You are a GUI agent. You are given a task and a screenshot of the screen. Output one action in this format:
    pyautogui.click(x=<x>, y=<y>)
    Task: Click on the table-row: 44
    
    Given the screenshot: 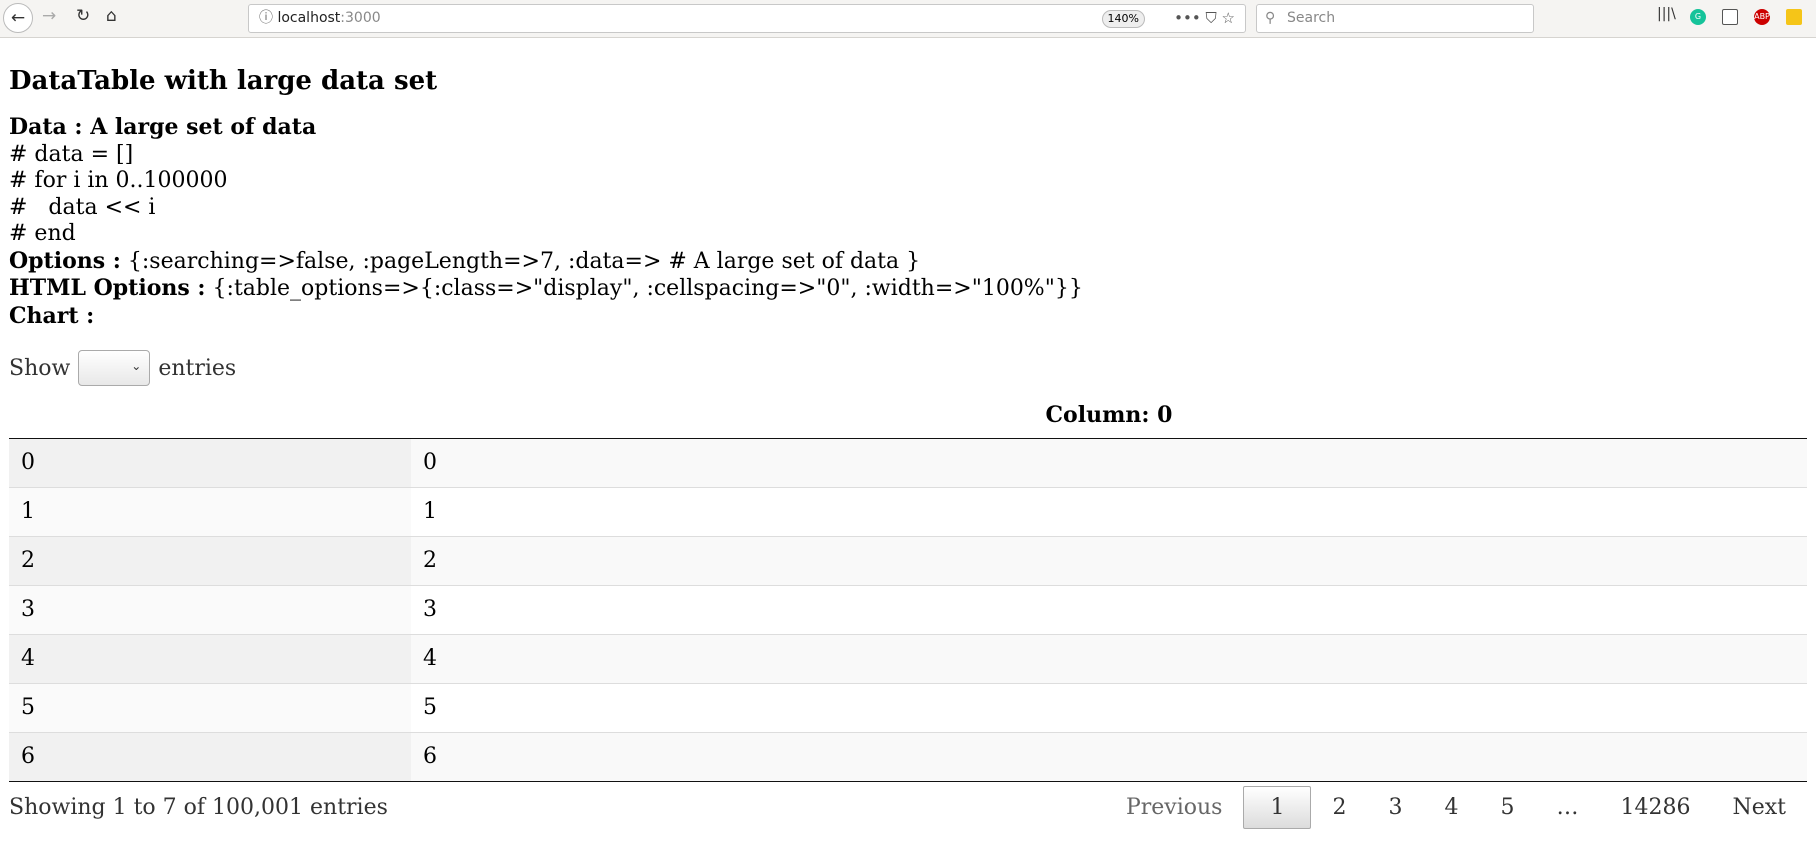 What is the action you would take?
    pyautogui.click(x=908, y=658)
    